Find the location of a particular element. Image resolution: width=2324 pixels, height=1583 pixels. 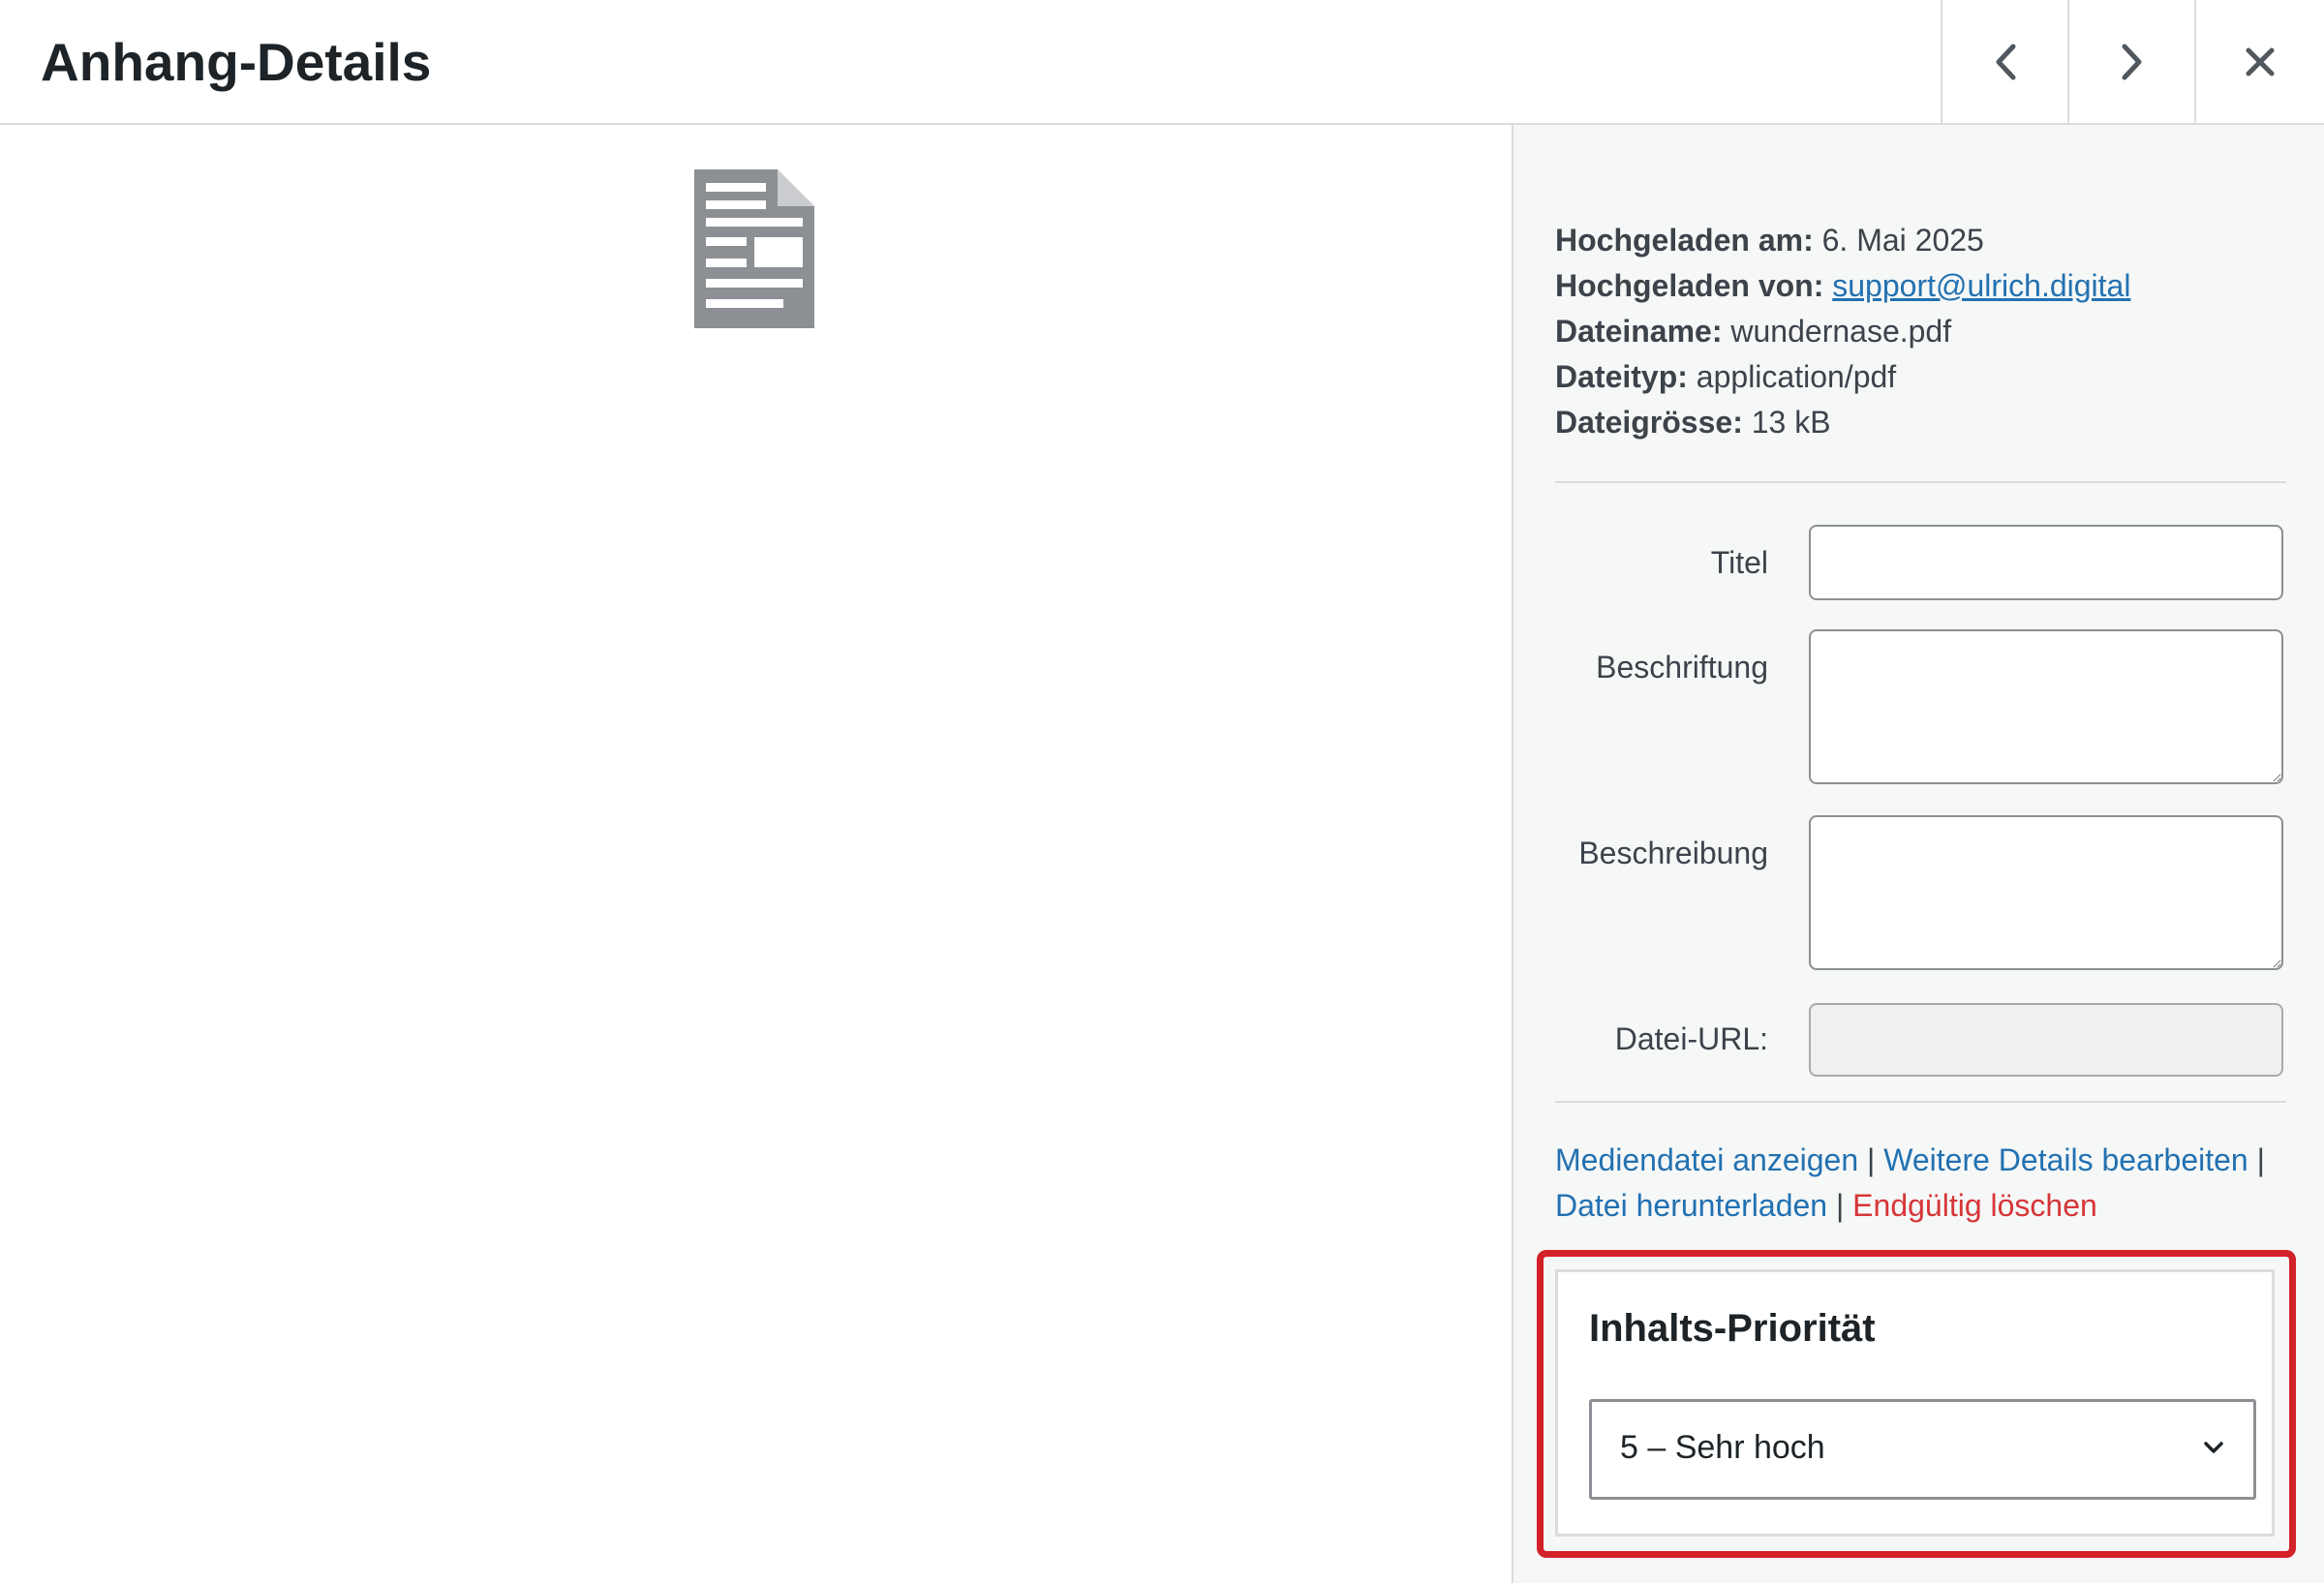

uploaded-by-label: Hochgeladen von: is located at coordinates (1690, 285).